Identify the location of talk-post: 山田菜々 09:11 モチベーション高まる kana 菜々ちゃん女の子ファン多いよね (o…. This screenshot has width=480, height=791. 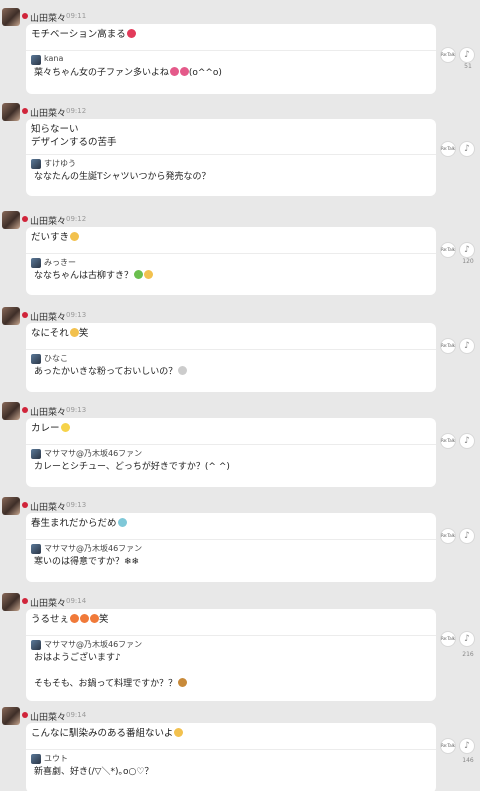
(240, 51).